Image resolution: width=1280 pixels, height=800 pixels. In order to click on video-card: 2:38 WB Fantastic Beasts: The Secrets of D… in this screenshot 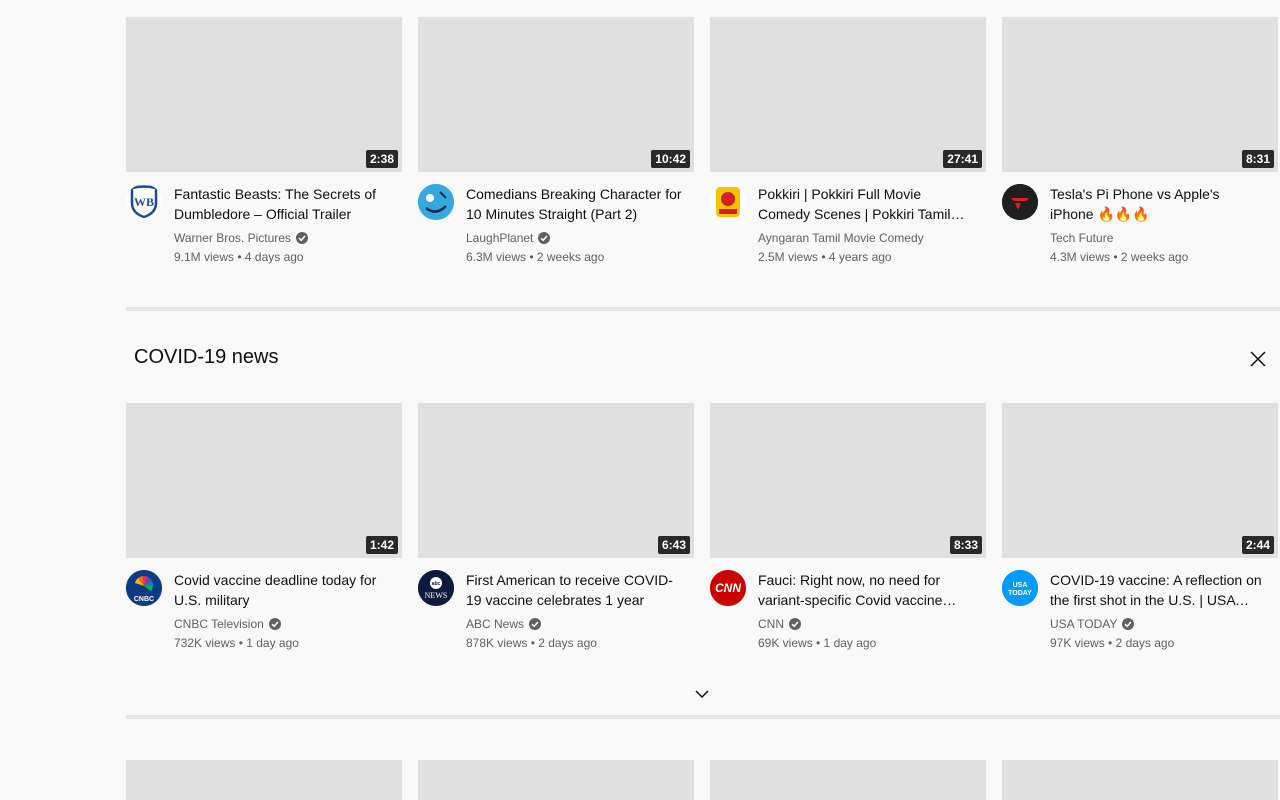, I will do `click(264, 141)`.